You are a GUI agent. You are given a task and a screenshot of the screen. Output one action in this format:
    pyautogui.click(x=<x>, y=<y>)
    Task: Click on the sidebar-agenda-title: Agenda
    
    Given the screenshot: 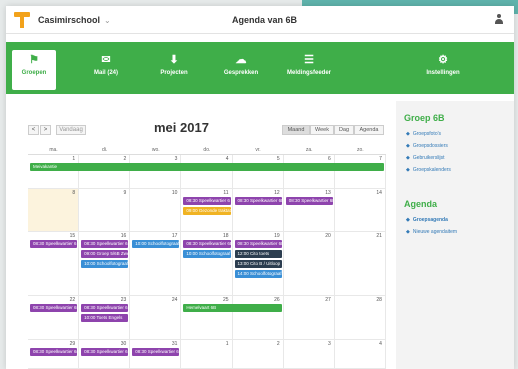 What is the action you would take?
    pyautogui.click(x=421, y=204)
    